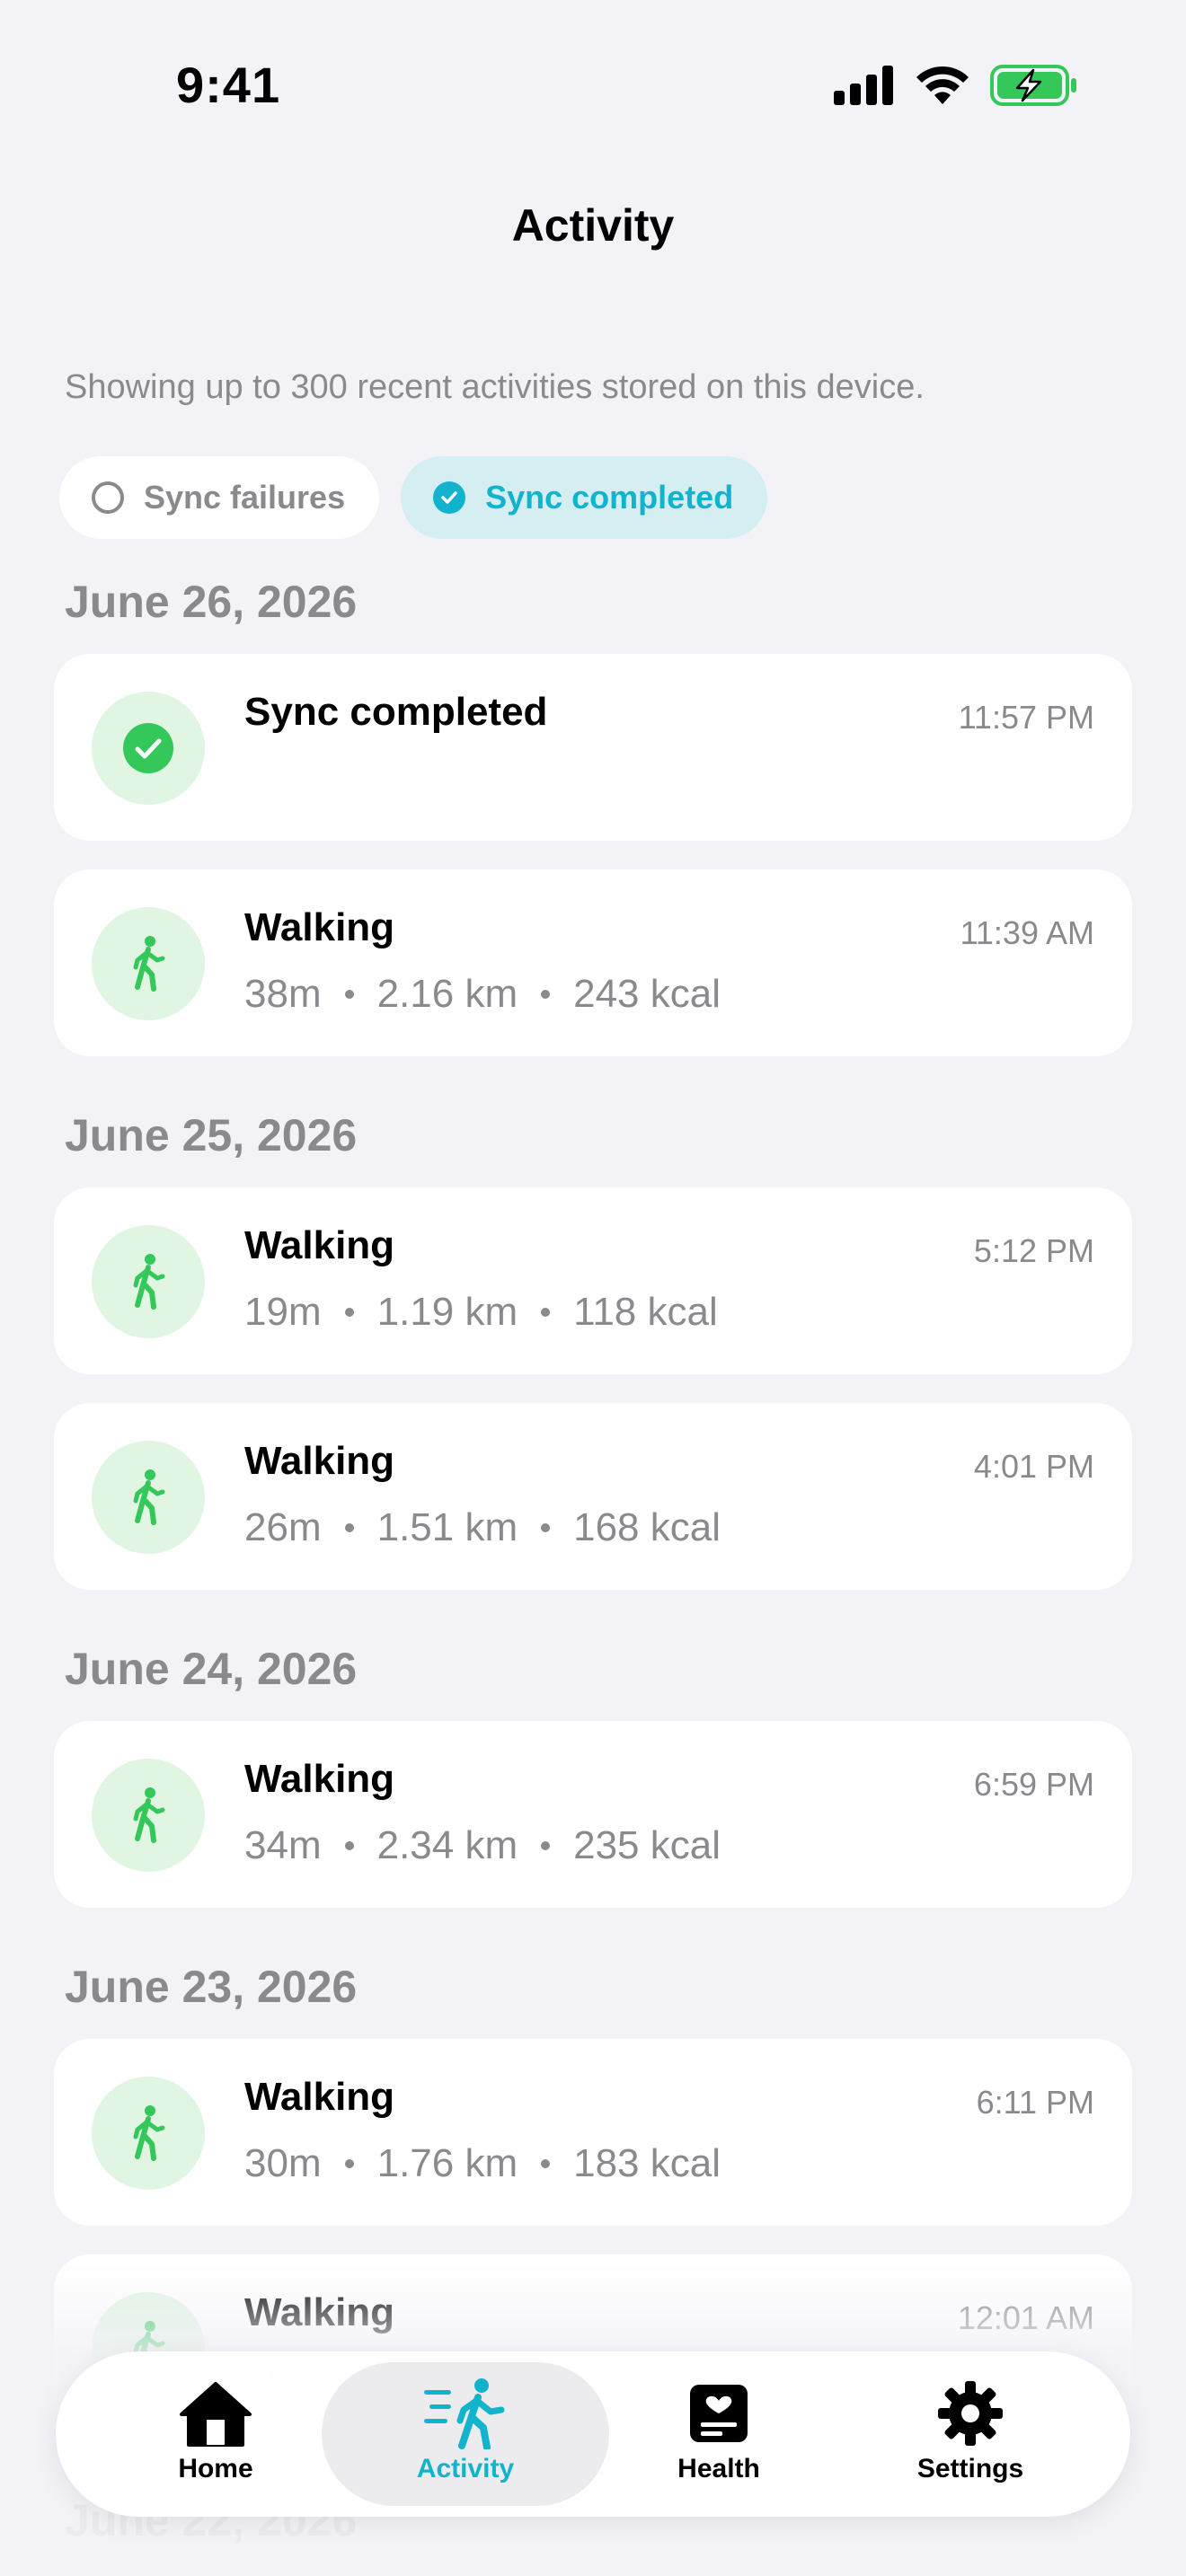 This screenshot has height=2576, width=1186. What do you see at coordinates (447, 1312) in the screenshot?
I see `stat-distance: 1.19 km` at bounding box center [447, 1312].